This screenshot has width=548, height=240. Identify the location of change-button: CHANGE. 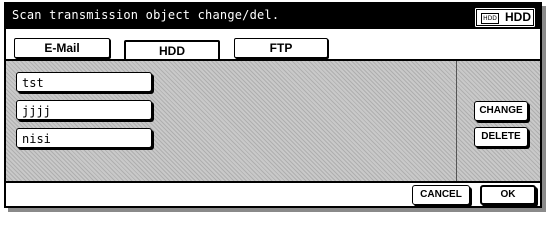
(501, 111).